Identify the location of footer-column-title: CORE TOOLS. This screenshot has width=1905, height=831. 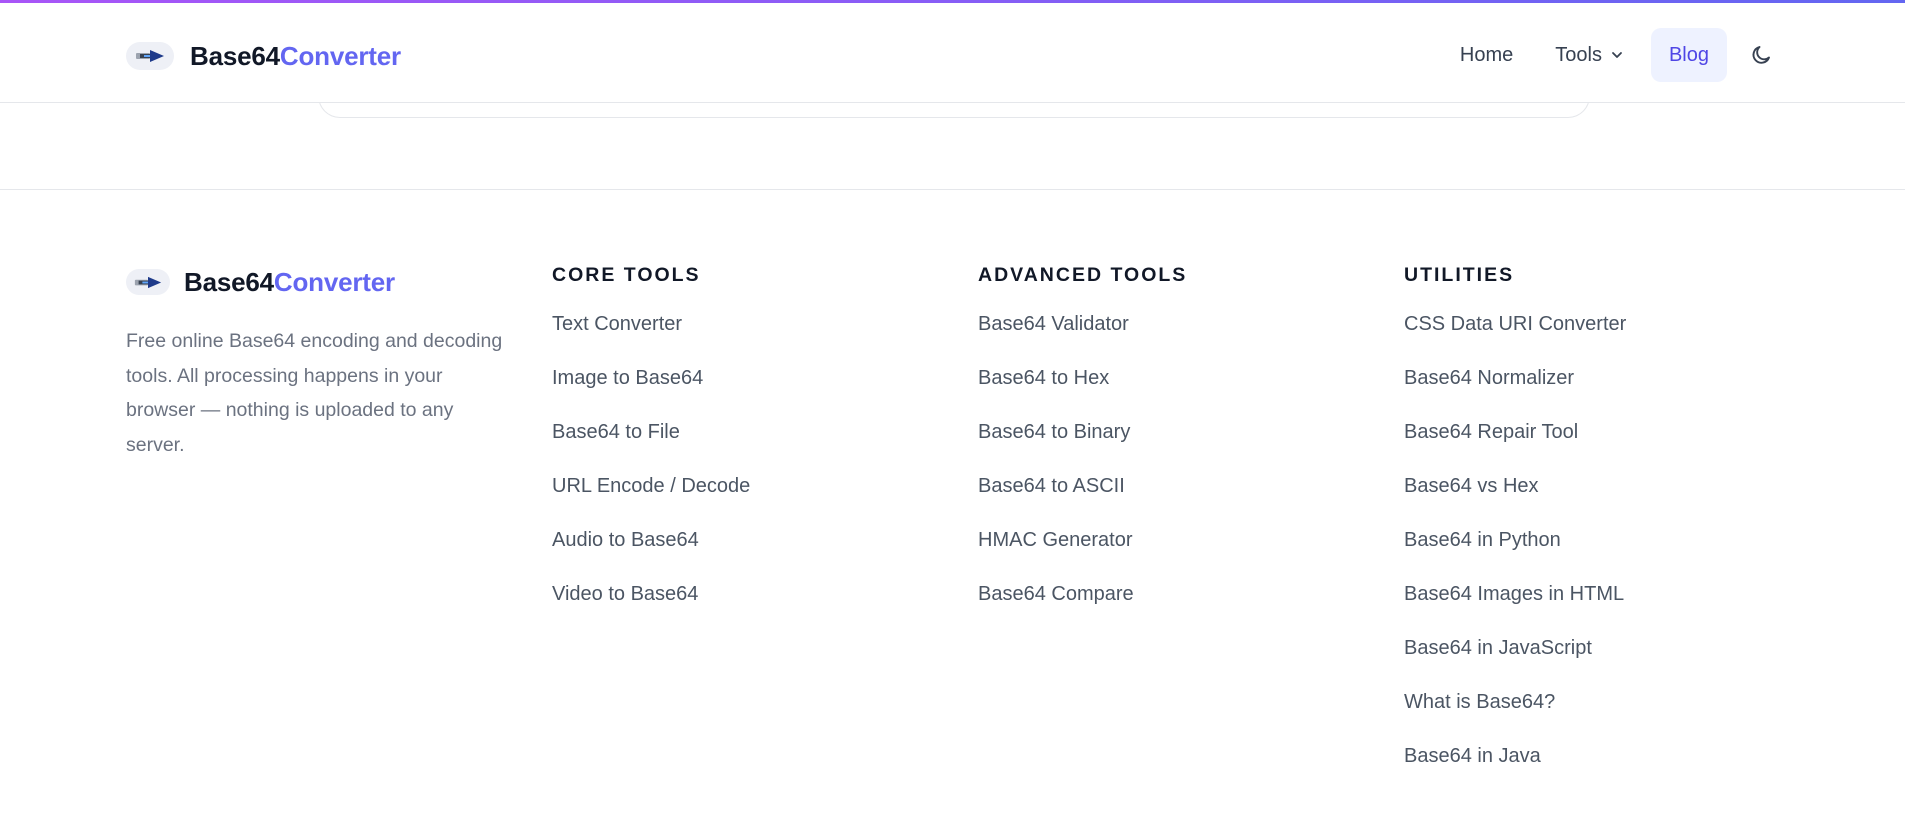
(626, 275).